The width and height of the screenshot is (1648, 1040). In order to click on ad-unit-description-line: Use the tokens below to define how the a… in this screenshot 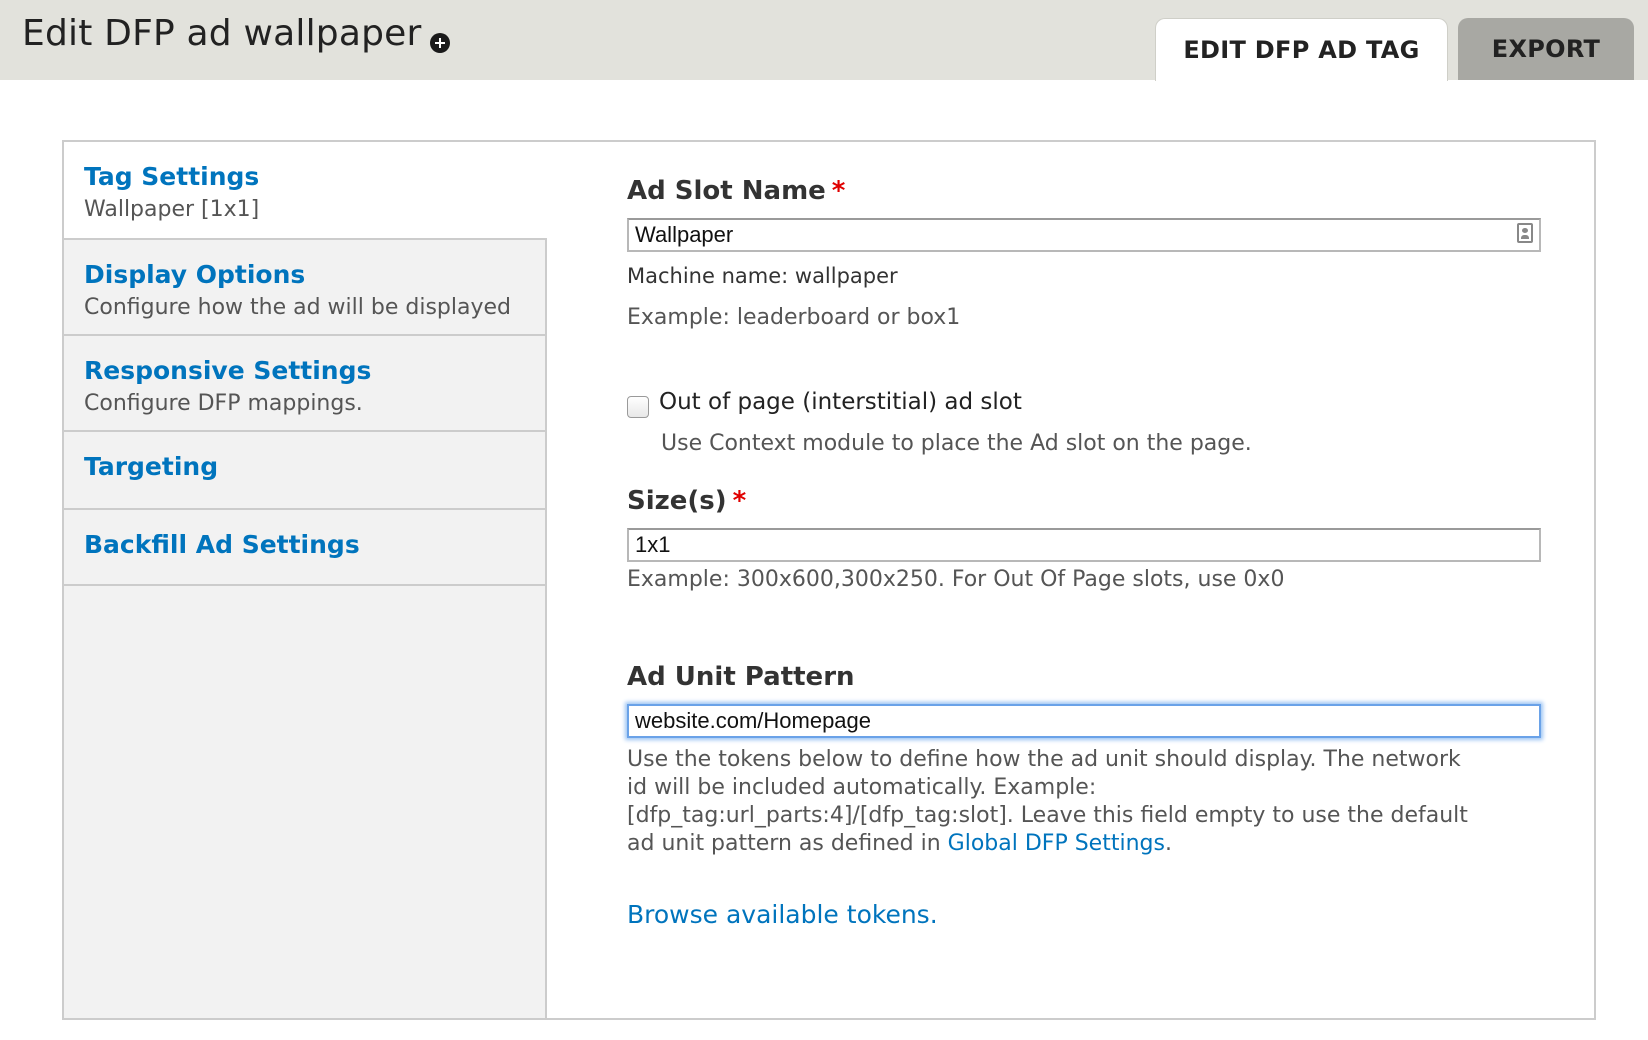, I will do `click(1044, 759)`.